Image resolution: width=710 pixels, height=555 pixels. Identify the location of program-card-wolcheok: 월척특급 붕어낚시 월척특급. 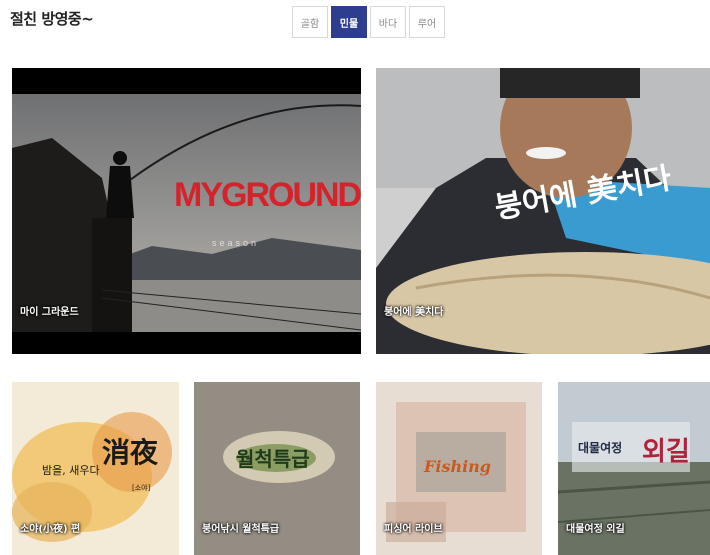
(277, 468).